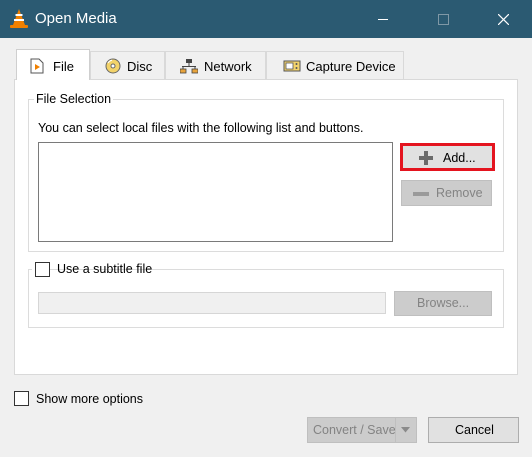  I want to click on vlc-cone-icon, so click(19, 19).